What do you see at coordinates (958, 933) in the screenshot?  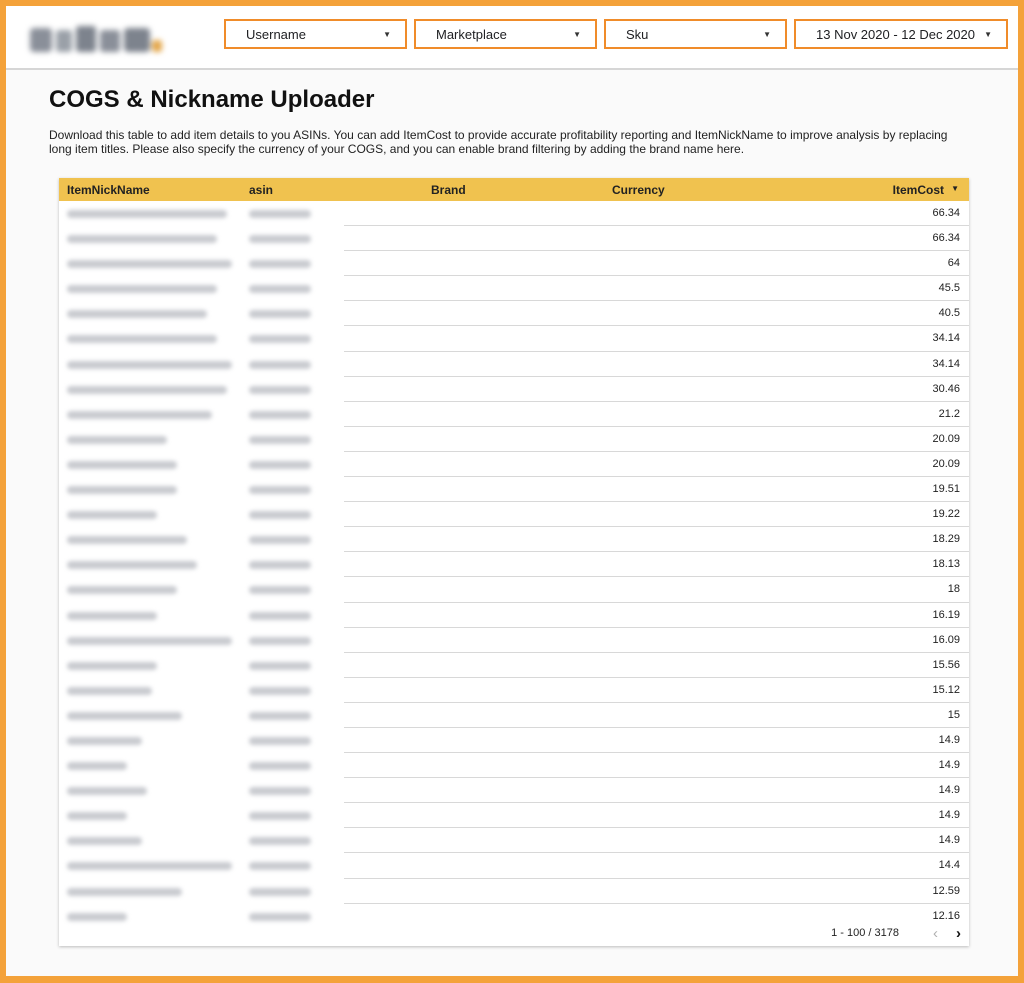 I see `chevron-right-icon: ›` at bounding box center [958, 933].